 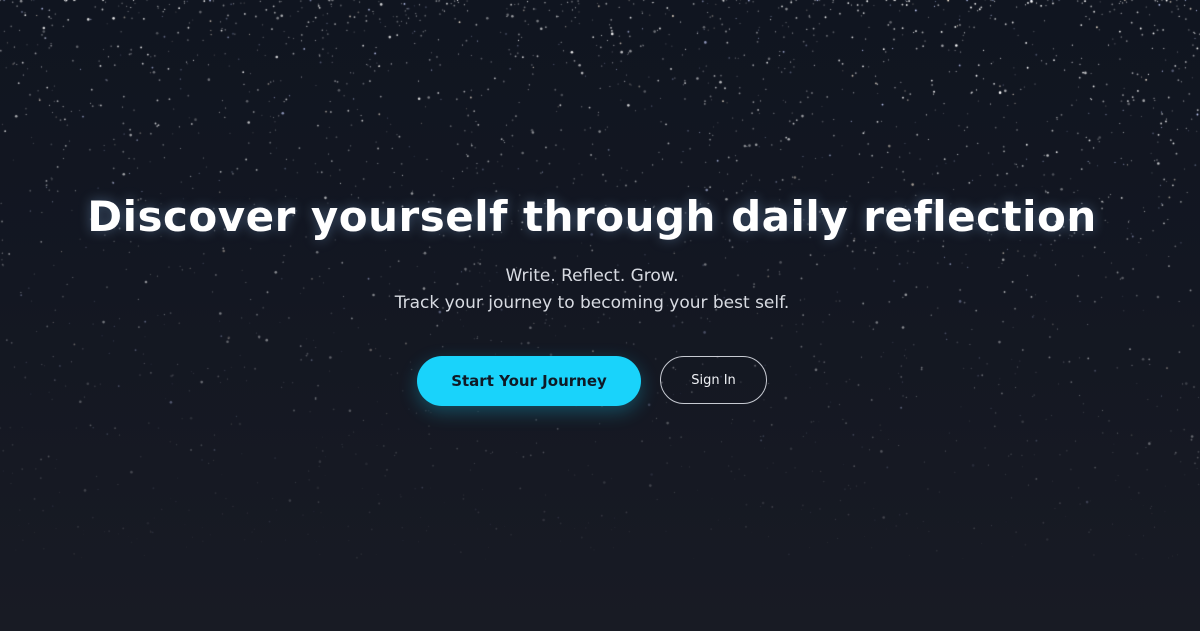 I want to click on start-journey-button: Start Your Journey, so click(x=529, y=381).